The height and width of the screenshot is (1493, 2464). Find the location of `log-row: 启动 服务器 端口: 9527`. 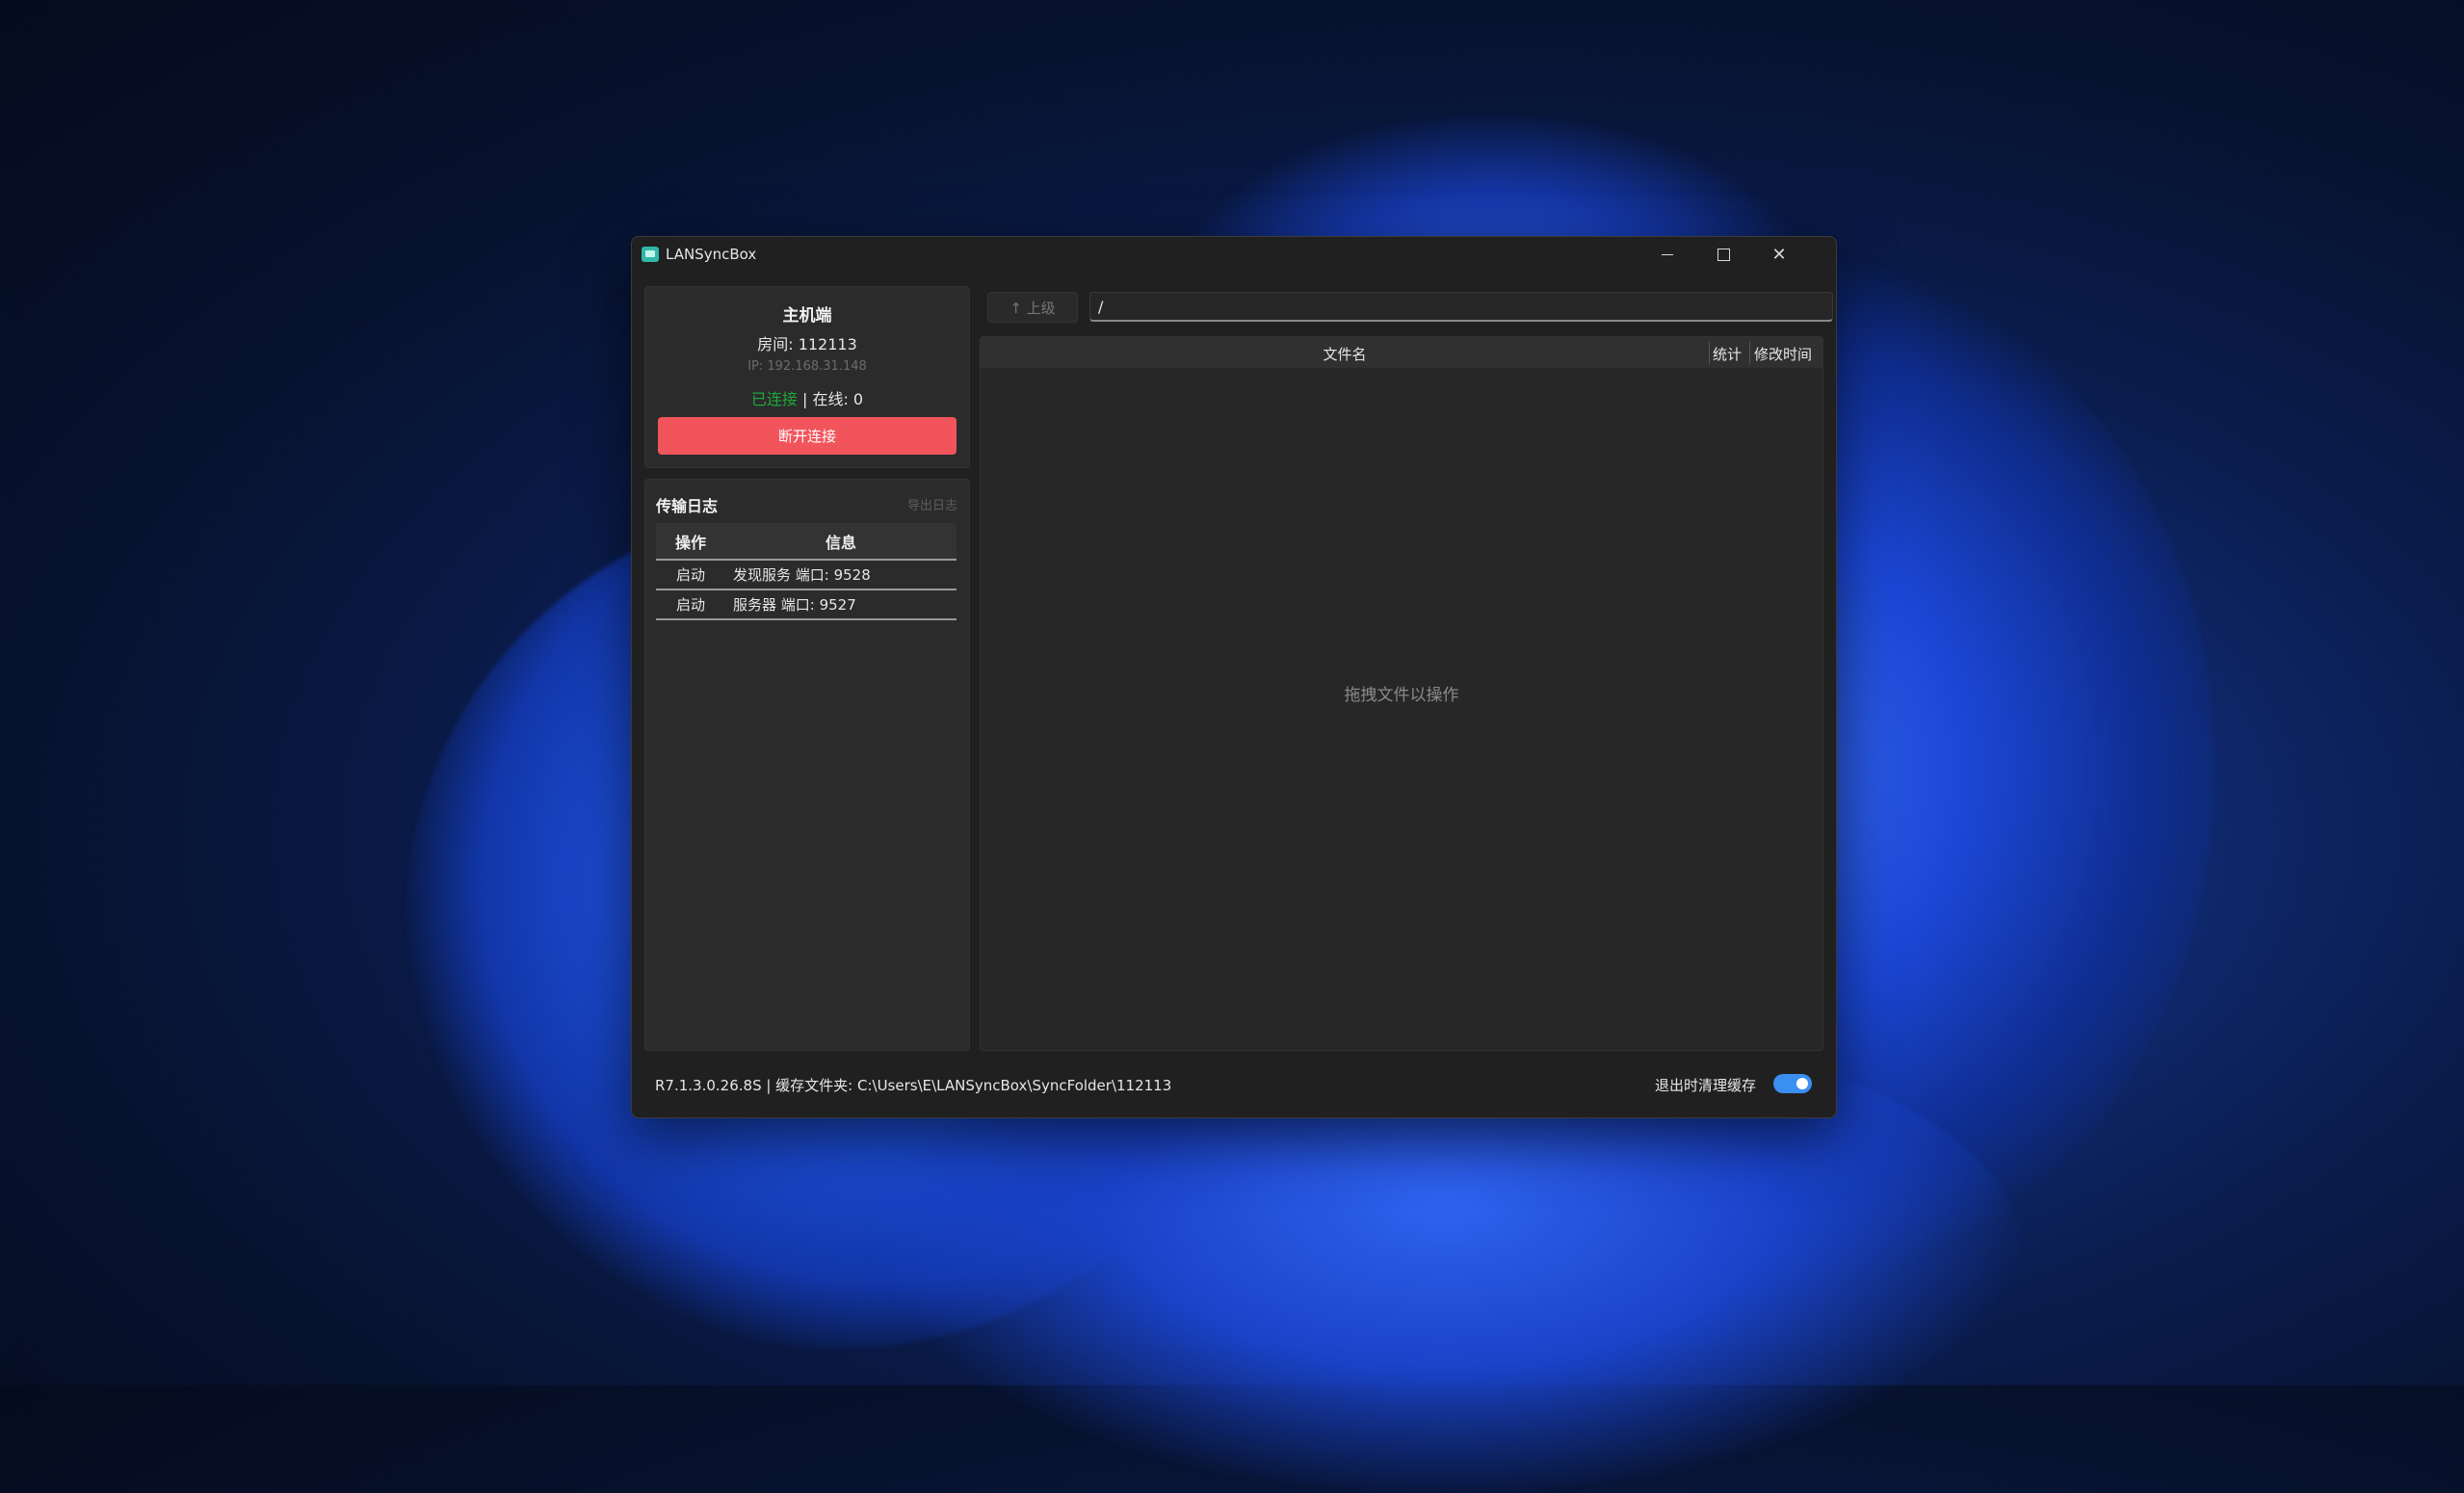

log-row: 启动 服务器 端口: 9527 is located at coordinates (806, 605).